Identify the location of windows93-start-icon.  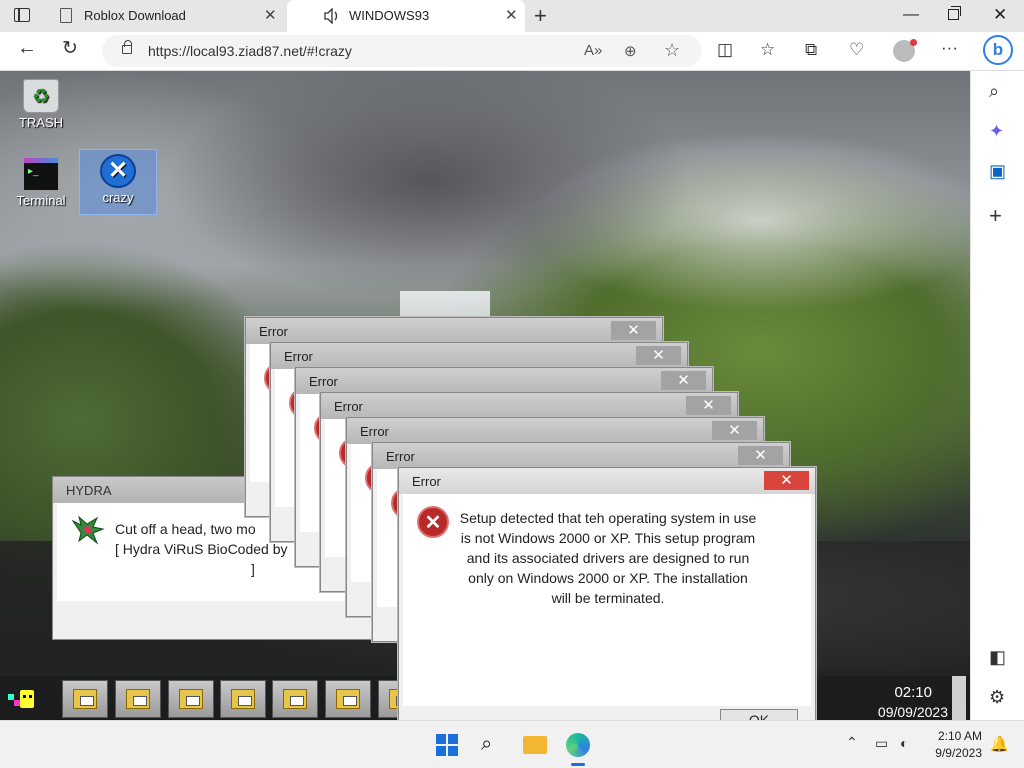
(24, 699).